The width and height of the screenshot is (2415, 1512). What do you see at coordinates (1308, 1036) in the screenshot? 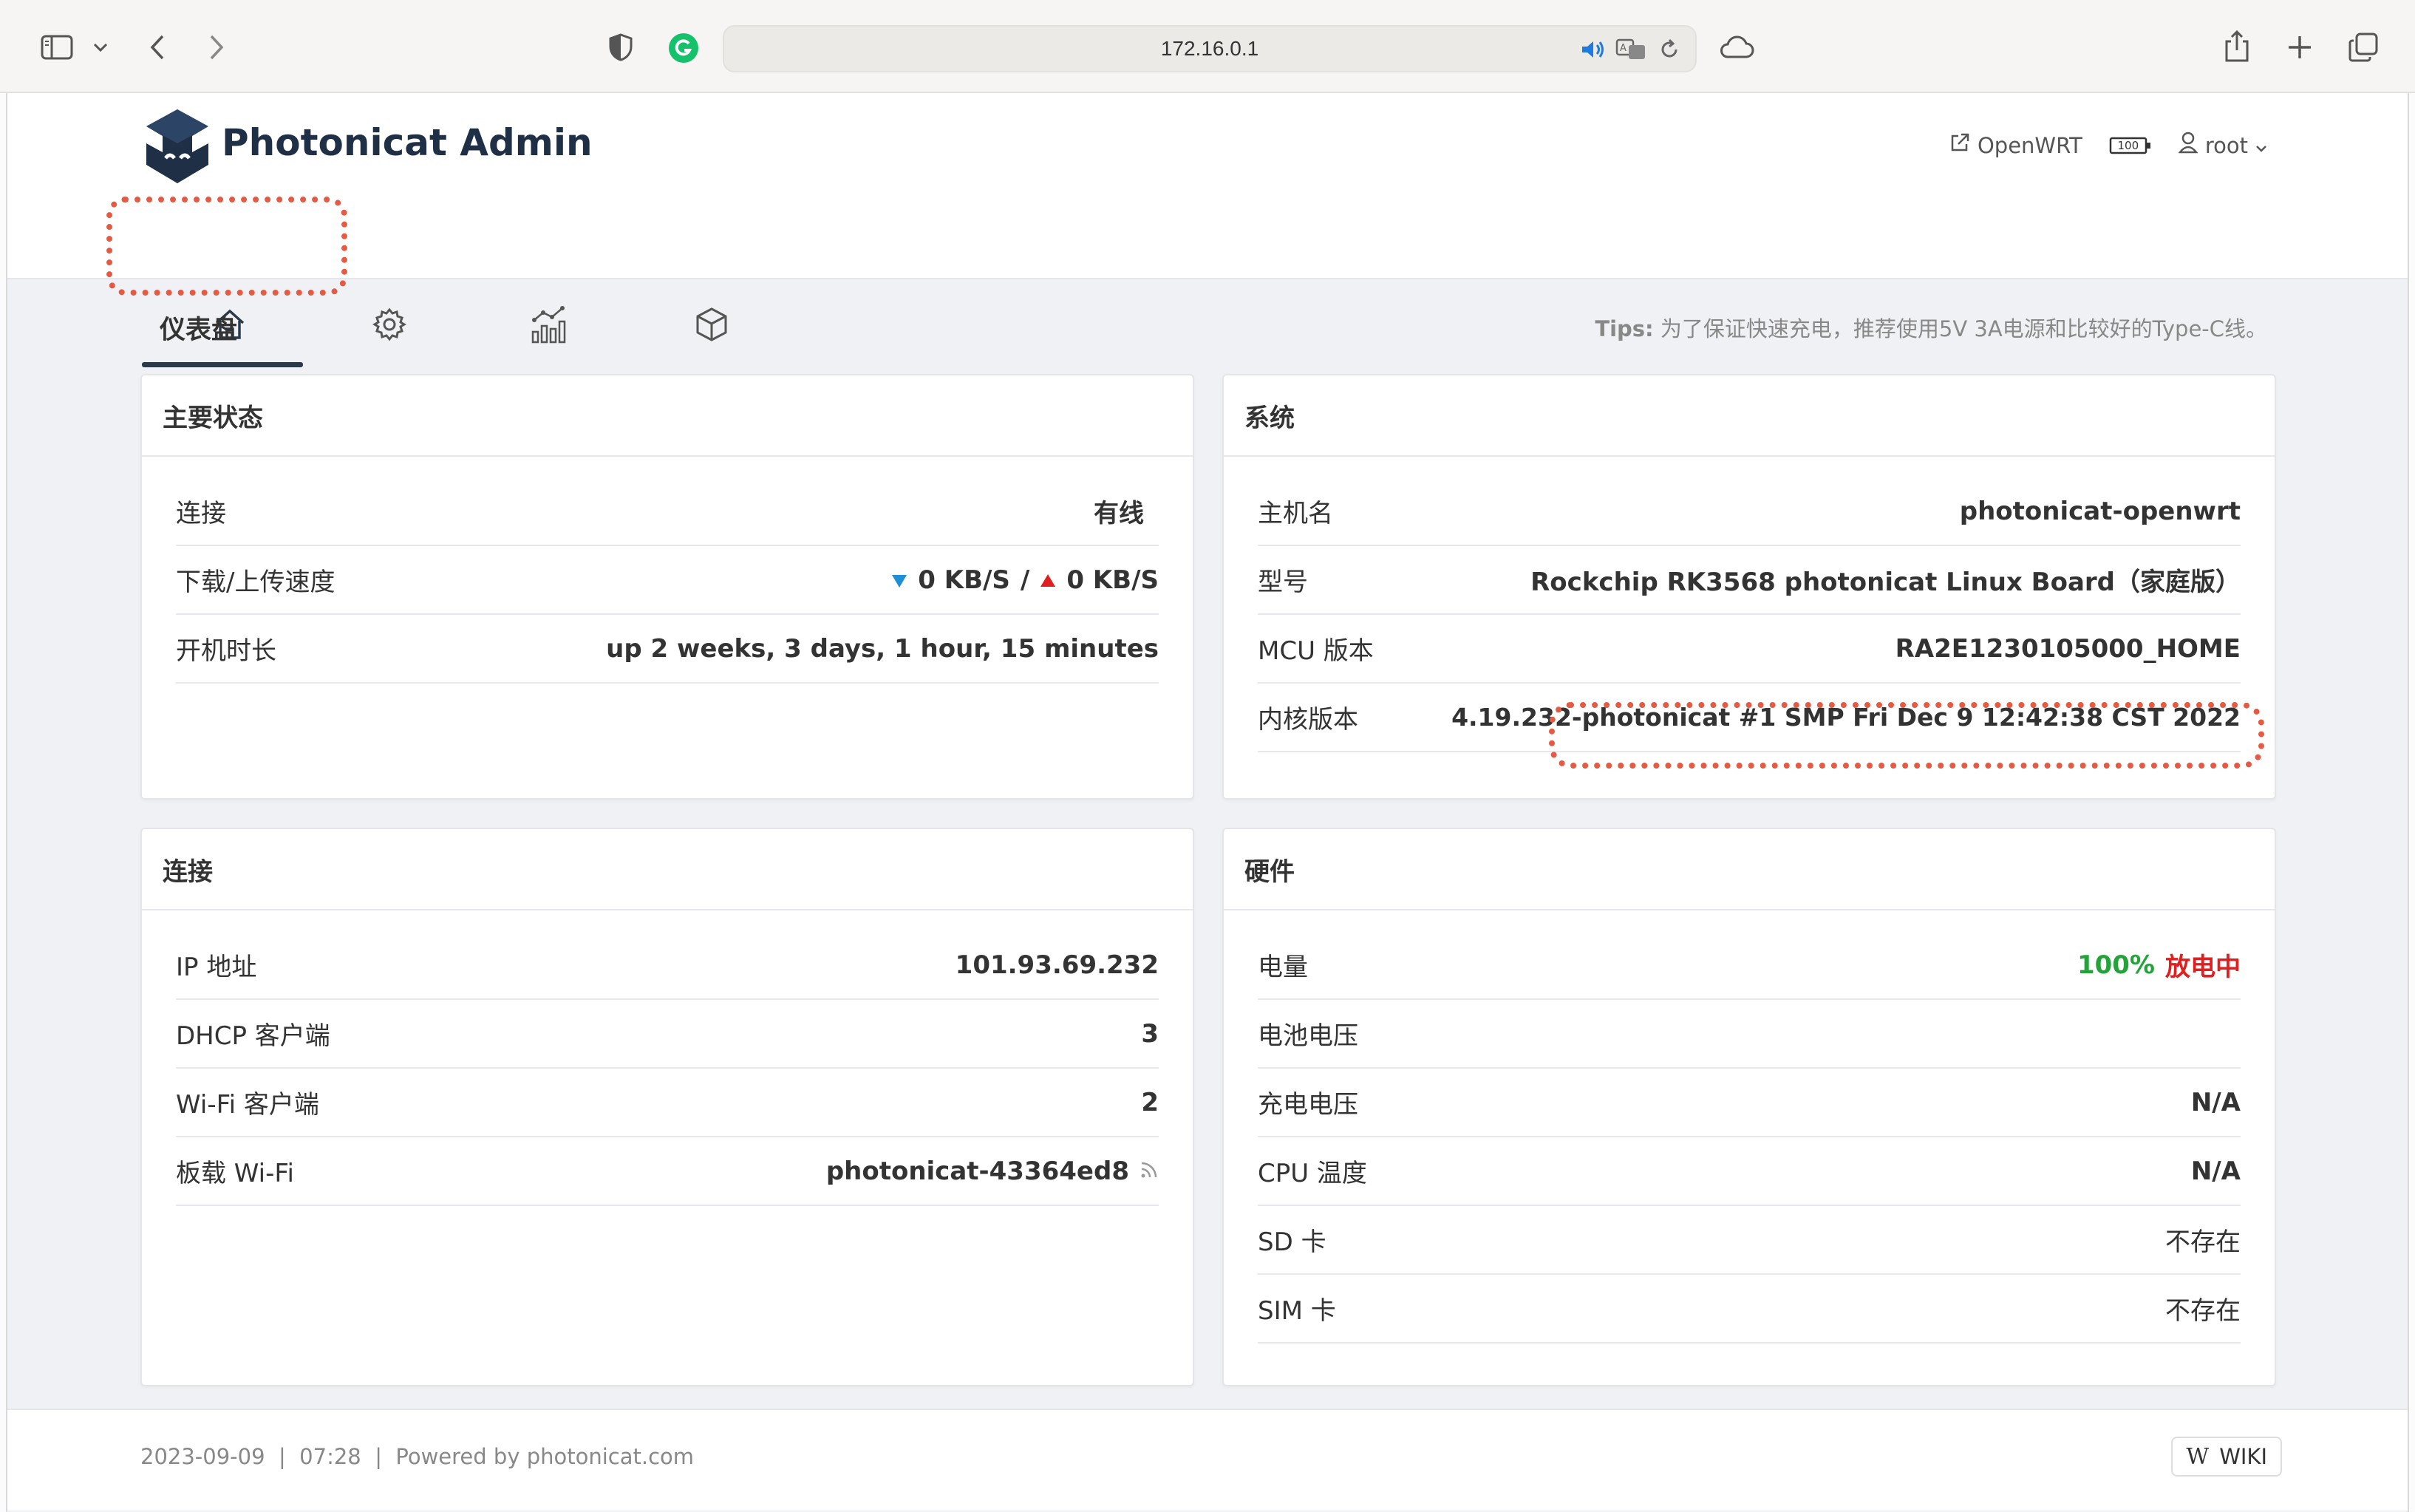
I see `row-label: 电池电压` at bounding box center [1308, 1036].